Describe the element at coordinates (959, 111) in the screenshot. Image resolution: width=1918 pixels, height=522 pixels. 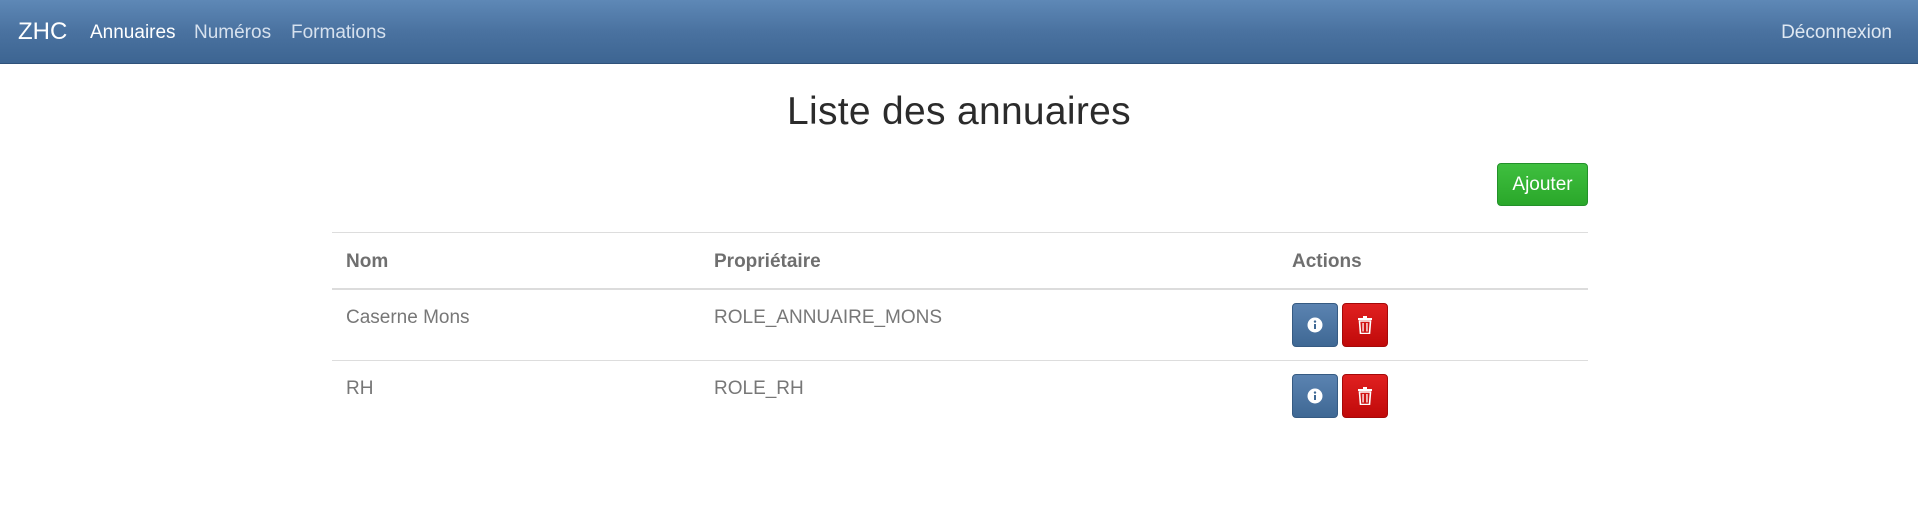
I see `page-title: Liste des annuaires` at that location.